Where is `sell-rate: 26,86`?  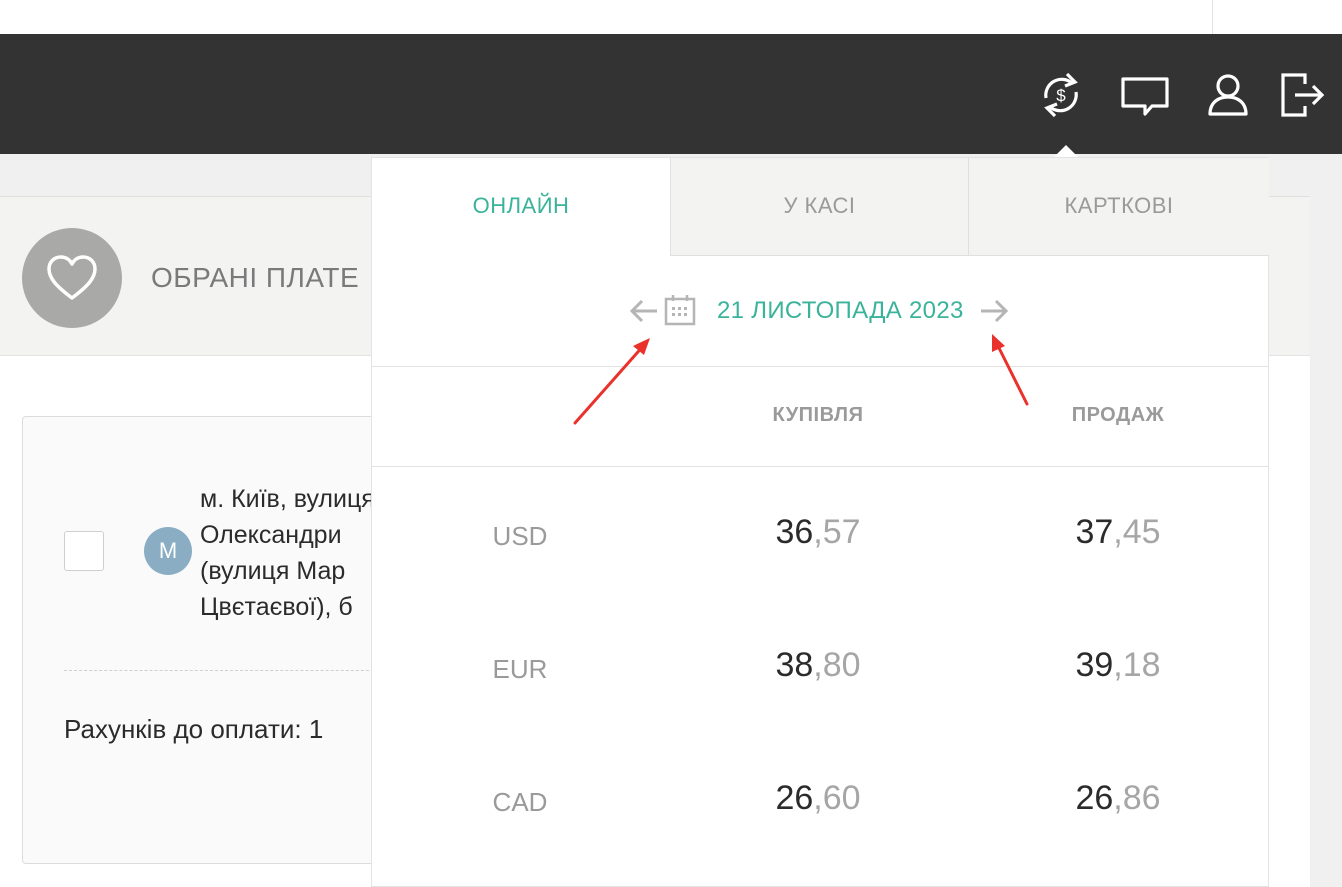 sell-rate: 26,86 is located at coordinates (1118, 798).